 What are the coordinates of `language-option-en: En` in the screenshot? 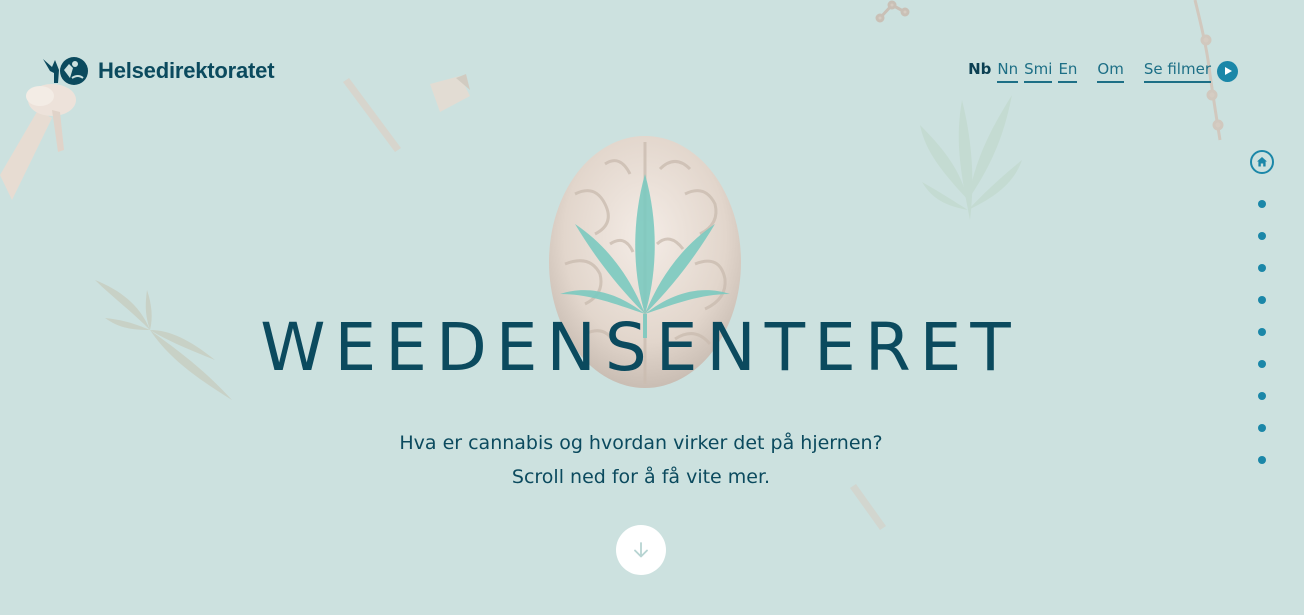 It's located at (1068, 71).